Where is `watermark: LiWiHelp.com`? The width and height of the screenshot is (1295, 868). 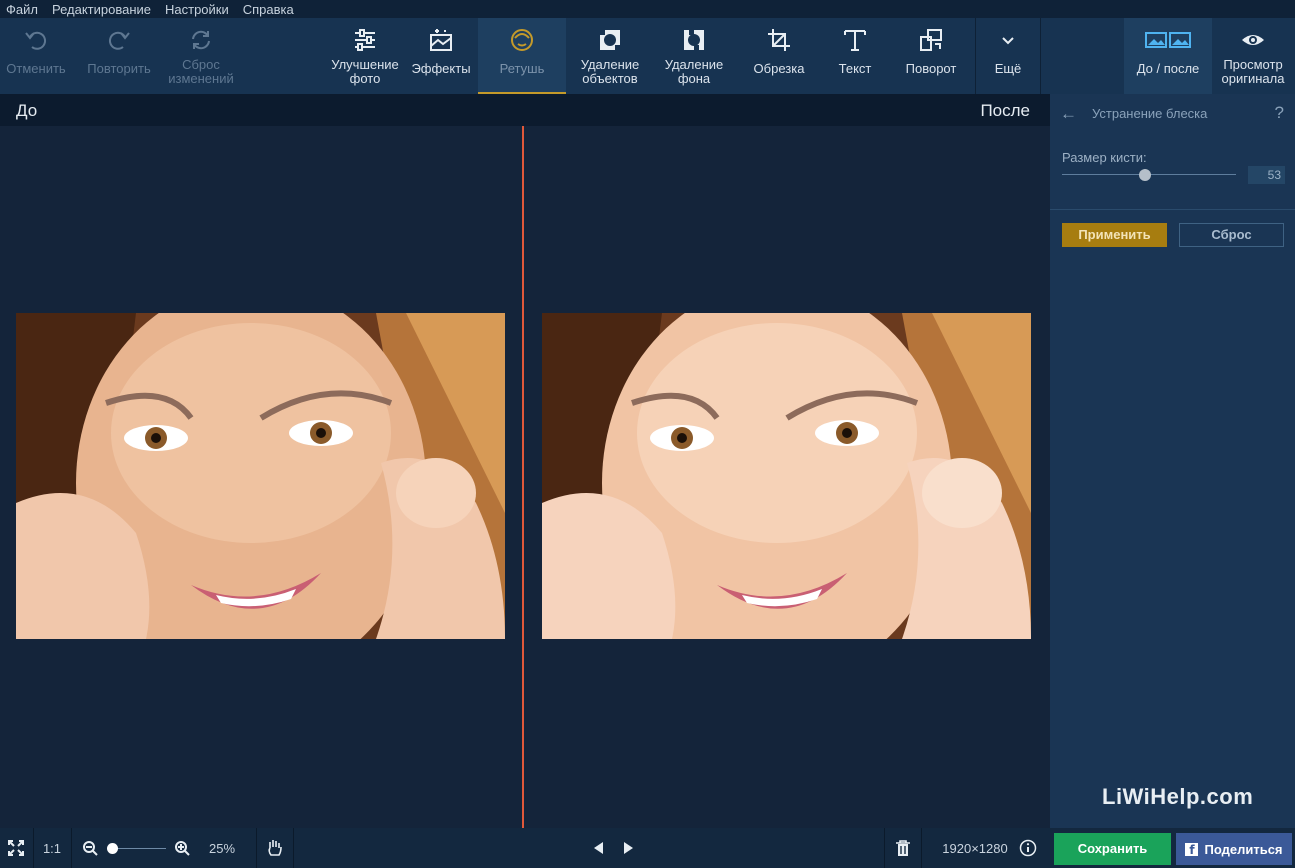
watermark: LiWiHelp.com is located at coordinates (1178, 796).